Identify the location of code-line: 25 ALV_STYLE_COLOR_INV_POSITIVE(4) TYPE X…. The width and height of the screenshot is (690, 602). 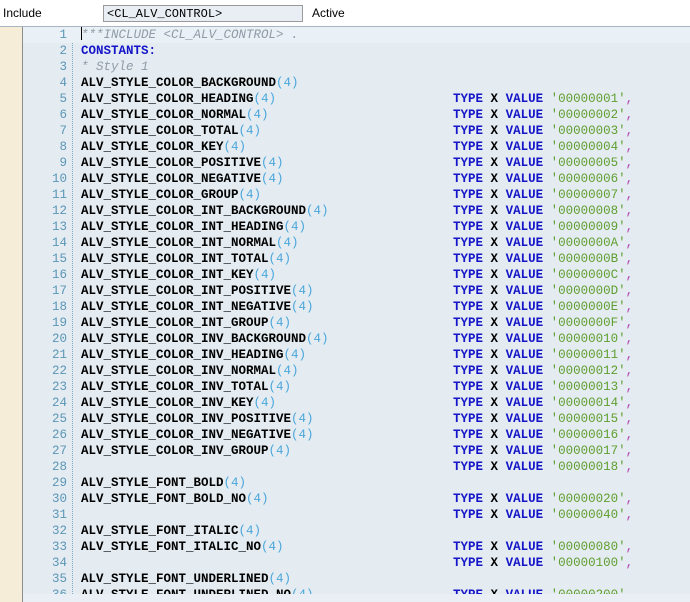
(356, 426).